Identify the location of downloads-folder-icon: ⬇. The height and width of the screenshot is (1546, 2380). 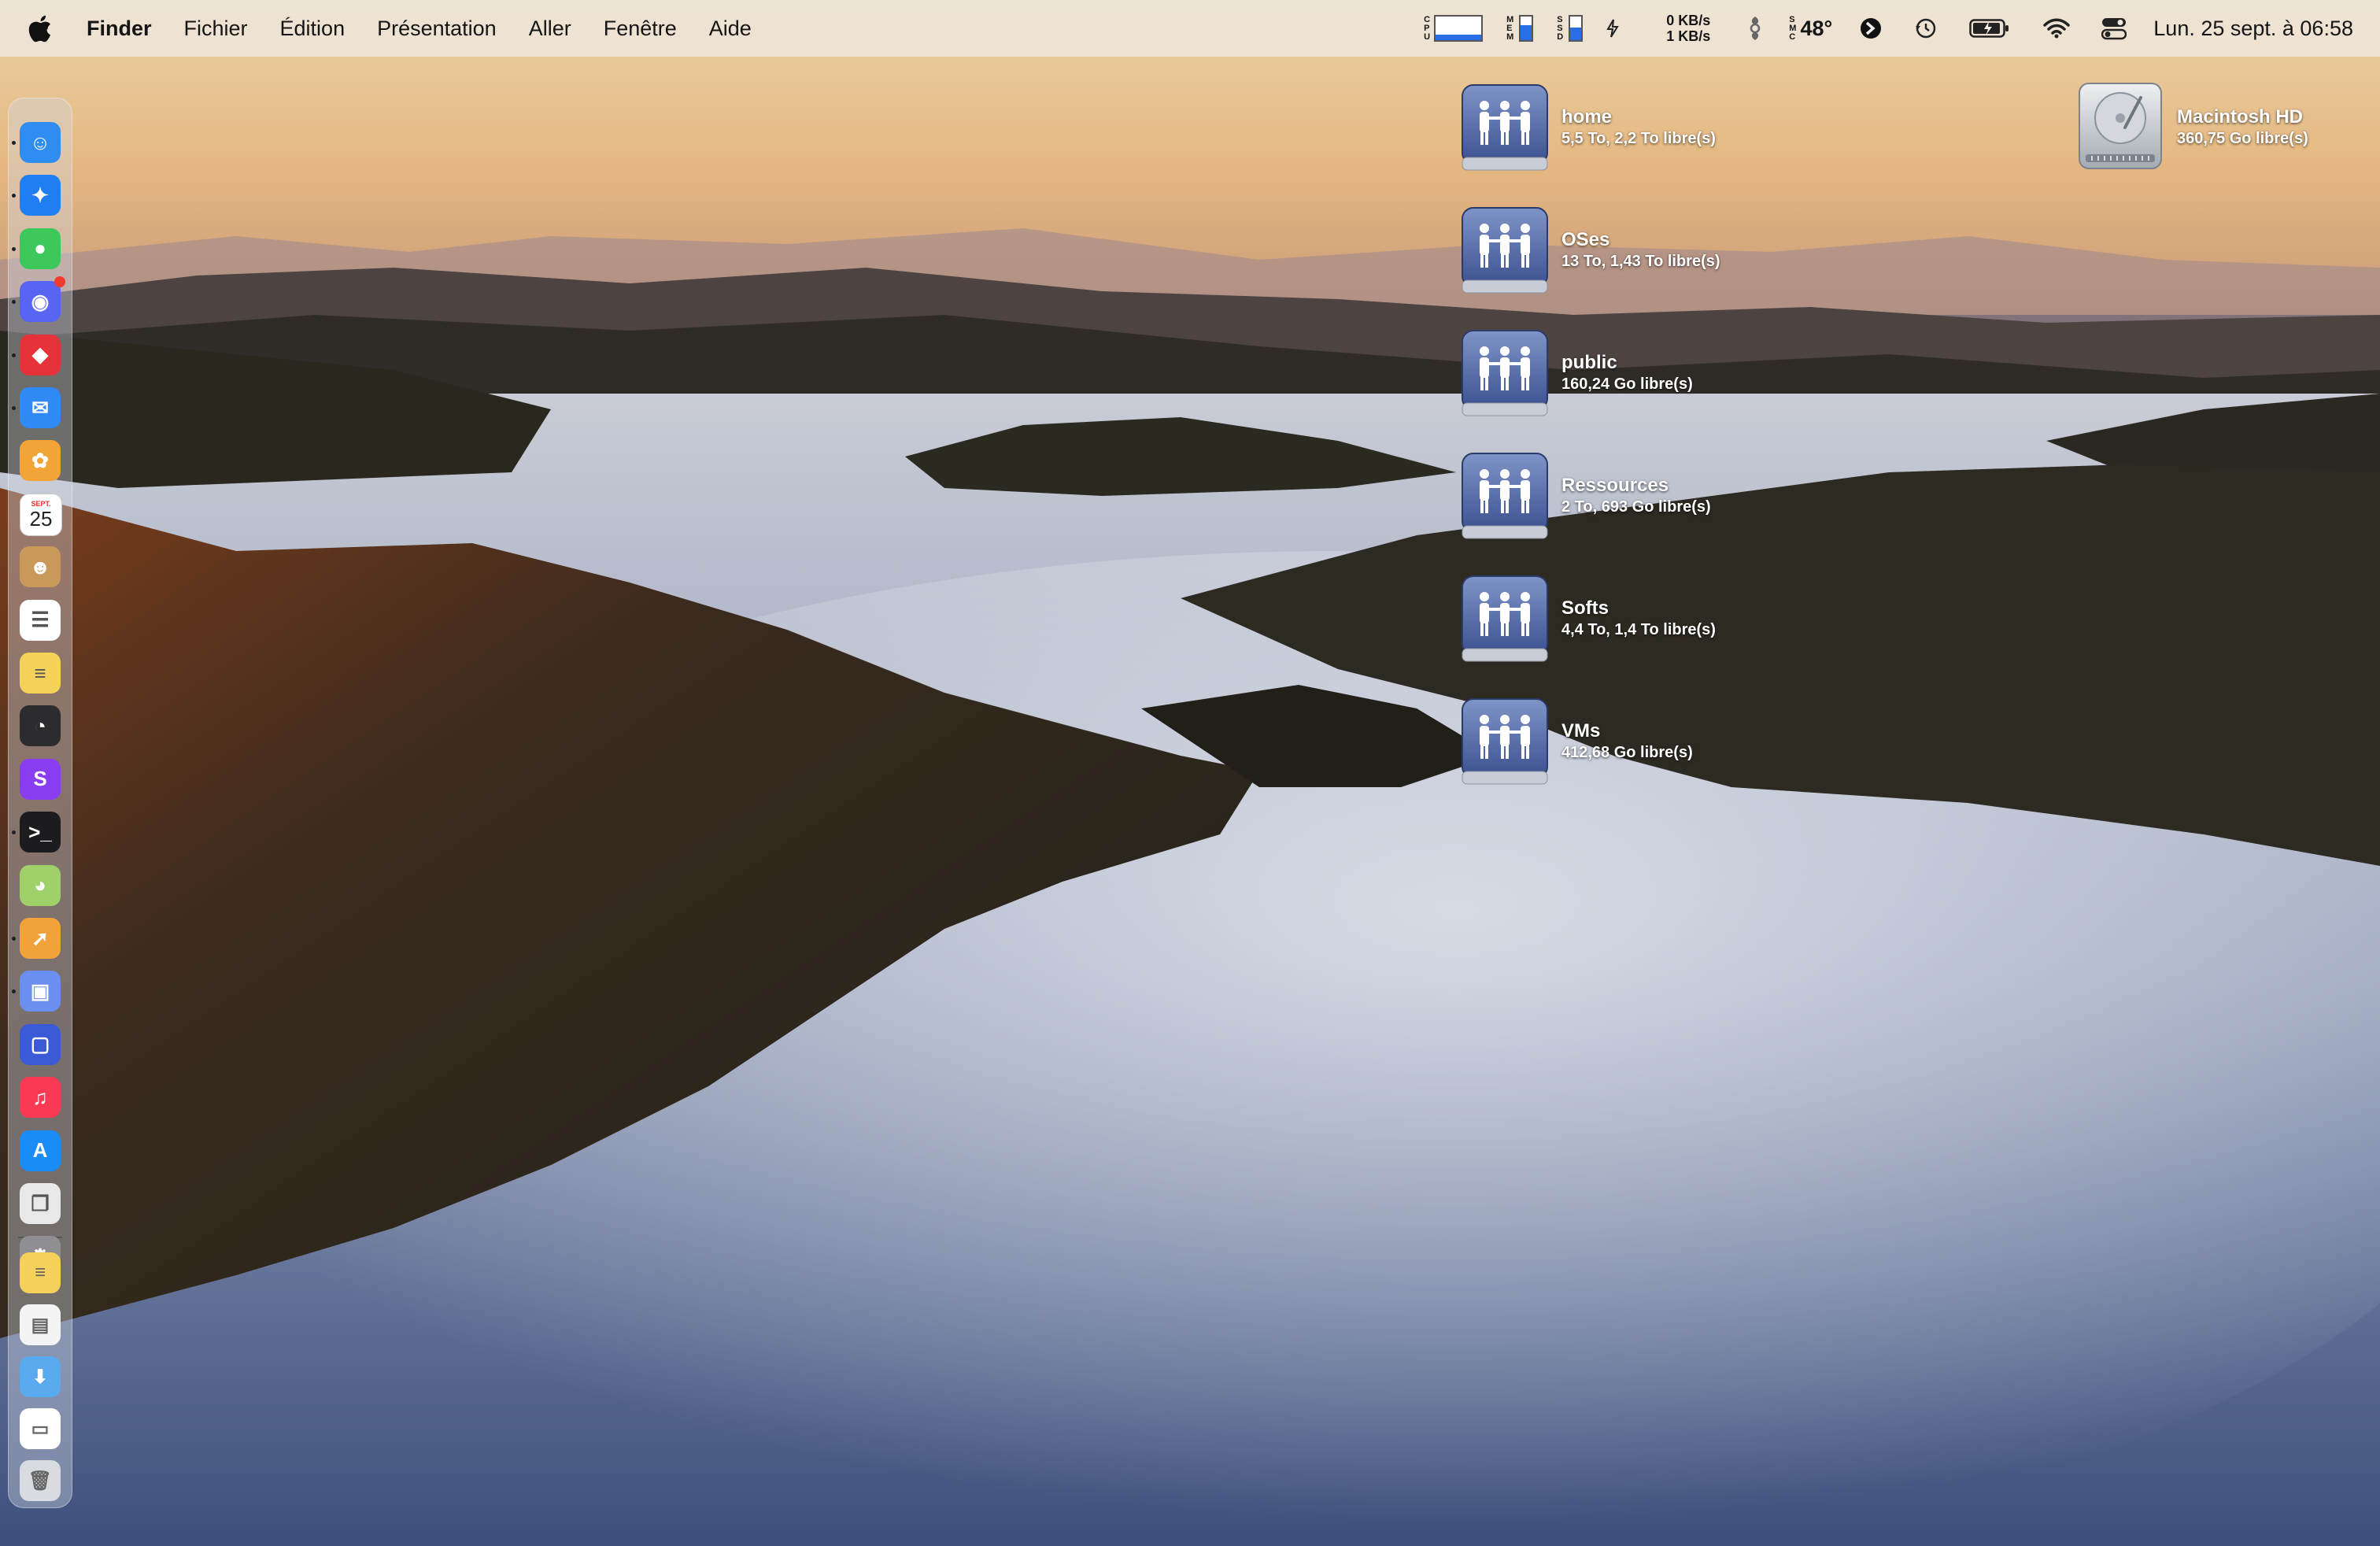
(40, 1377).